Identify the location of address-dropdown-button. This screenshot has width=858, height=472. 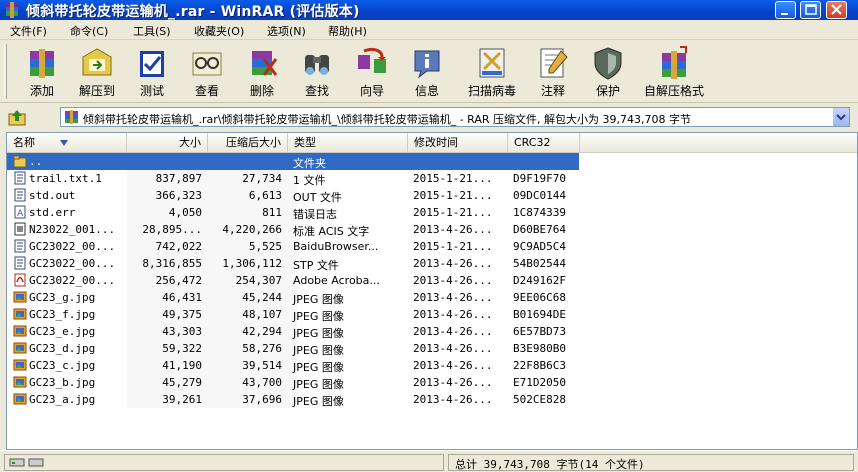
(840, 117).